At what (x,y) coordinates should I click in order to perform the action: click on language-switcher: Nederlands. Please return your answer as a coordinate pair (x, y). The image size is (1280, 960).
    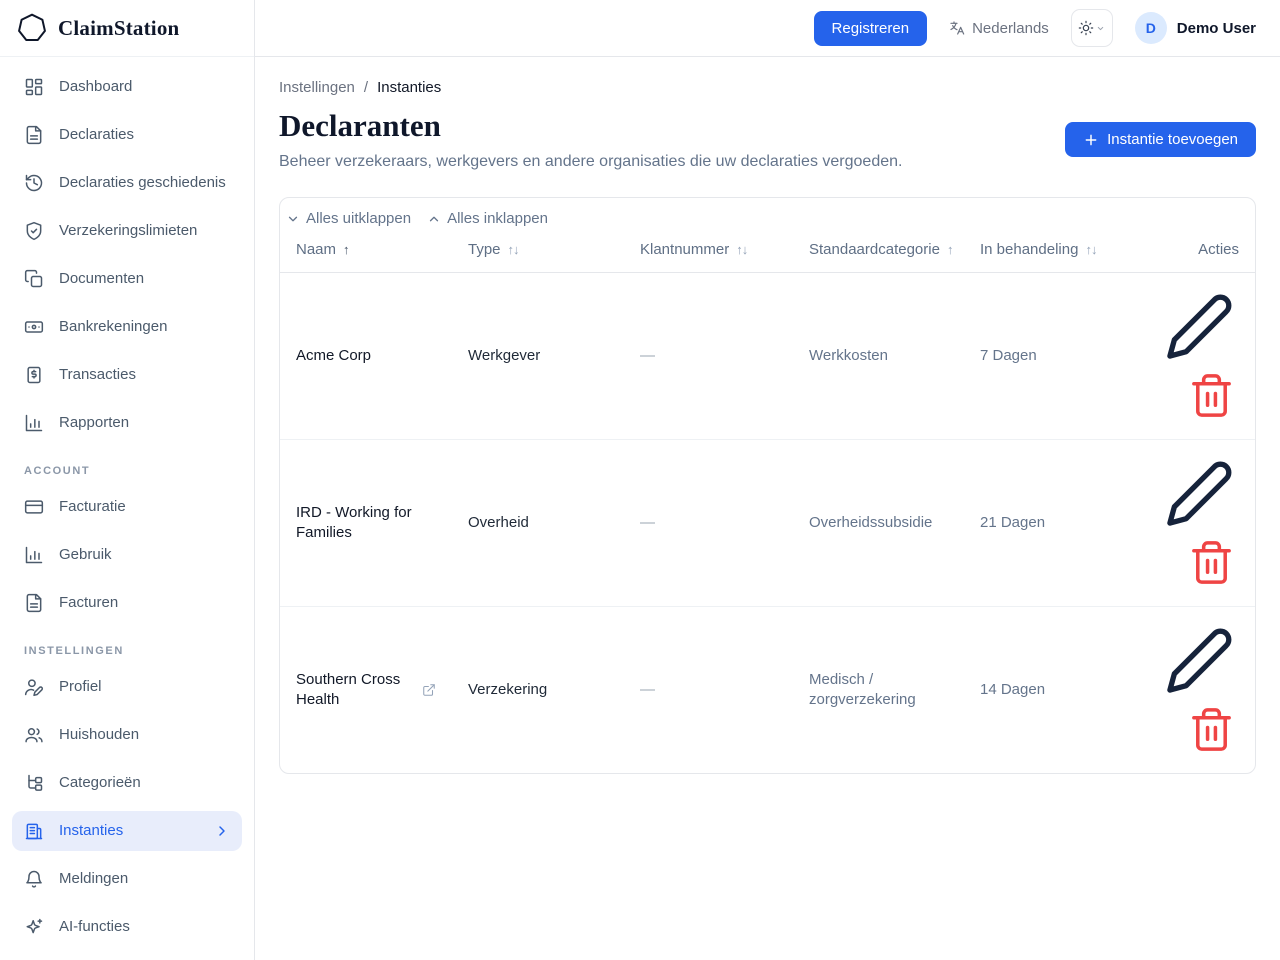
    Looking at the image, I should click on (999, 28).